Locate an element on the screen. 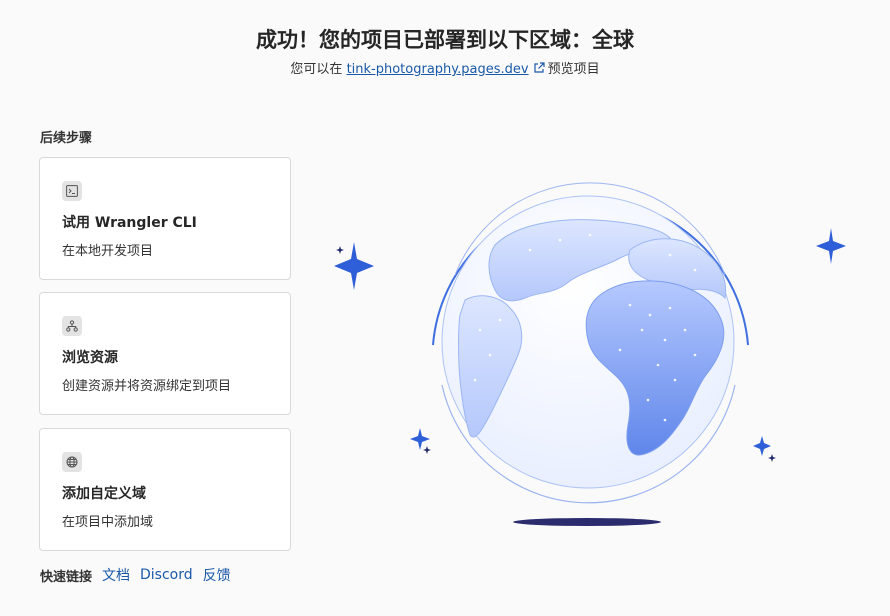 The height and width of the screenshot is (616, 890). discord-link: Discord is located at coordinates (166, 575).